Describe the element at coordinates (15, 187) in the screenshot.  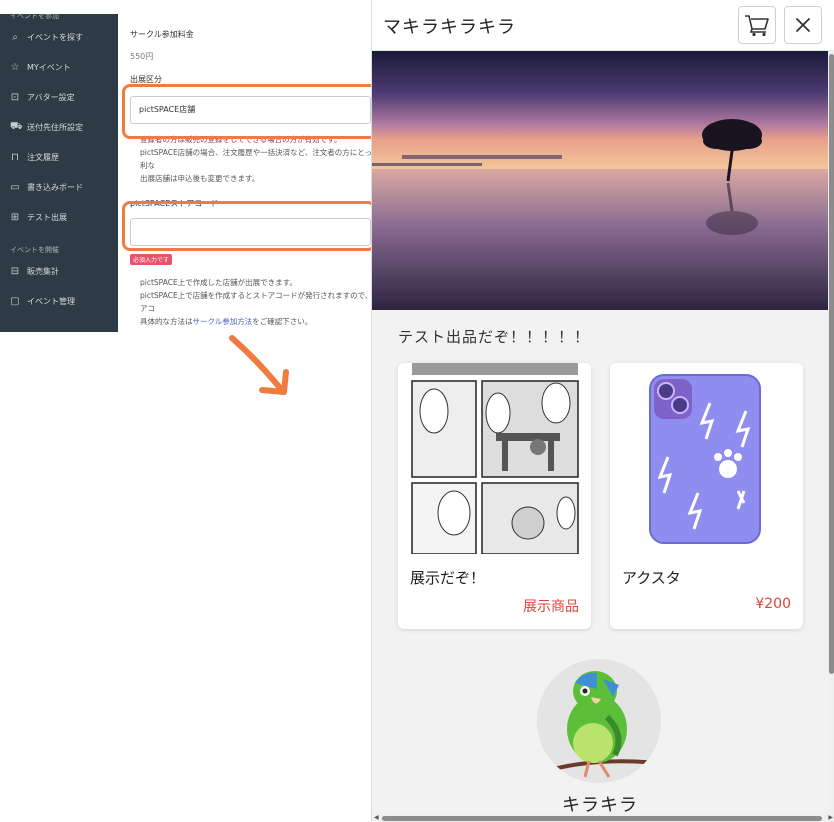
I see `chat-icon: ▭` at that location.